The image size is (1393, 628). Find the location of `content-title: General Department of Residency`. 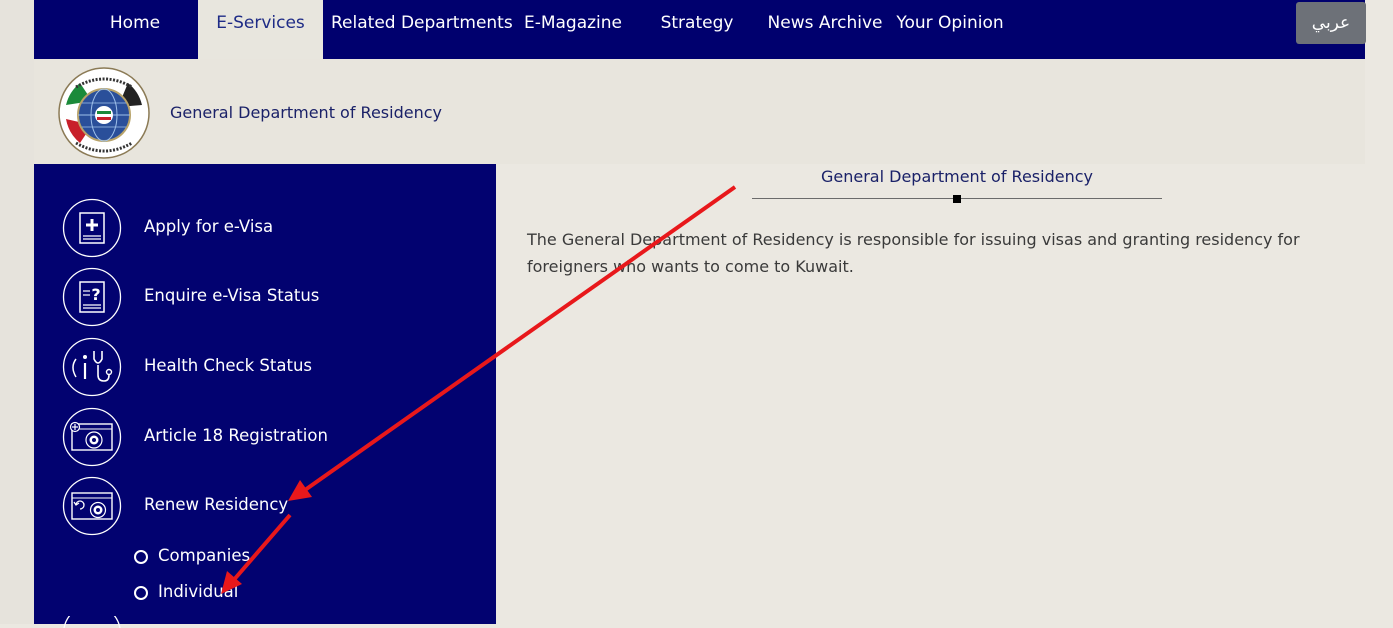

content-title: General Department of Residency is located at coordinates (957, 176).